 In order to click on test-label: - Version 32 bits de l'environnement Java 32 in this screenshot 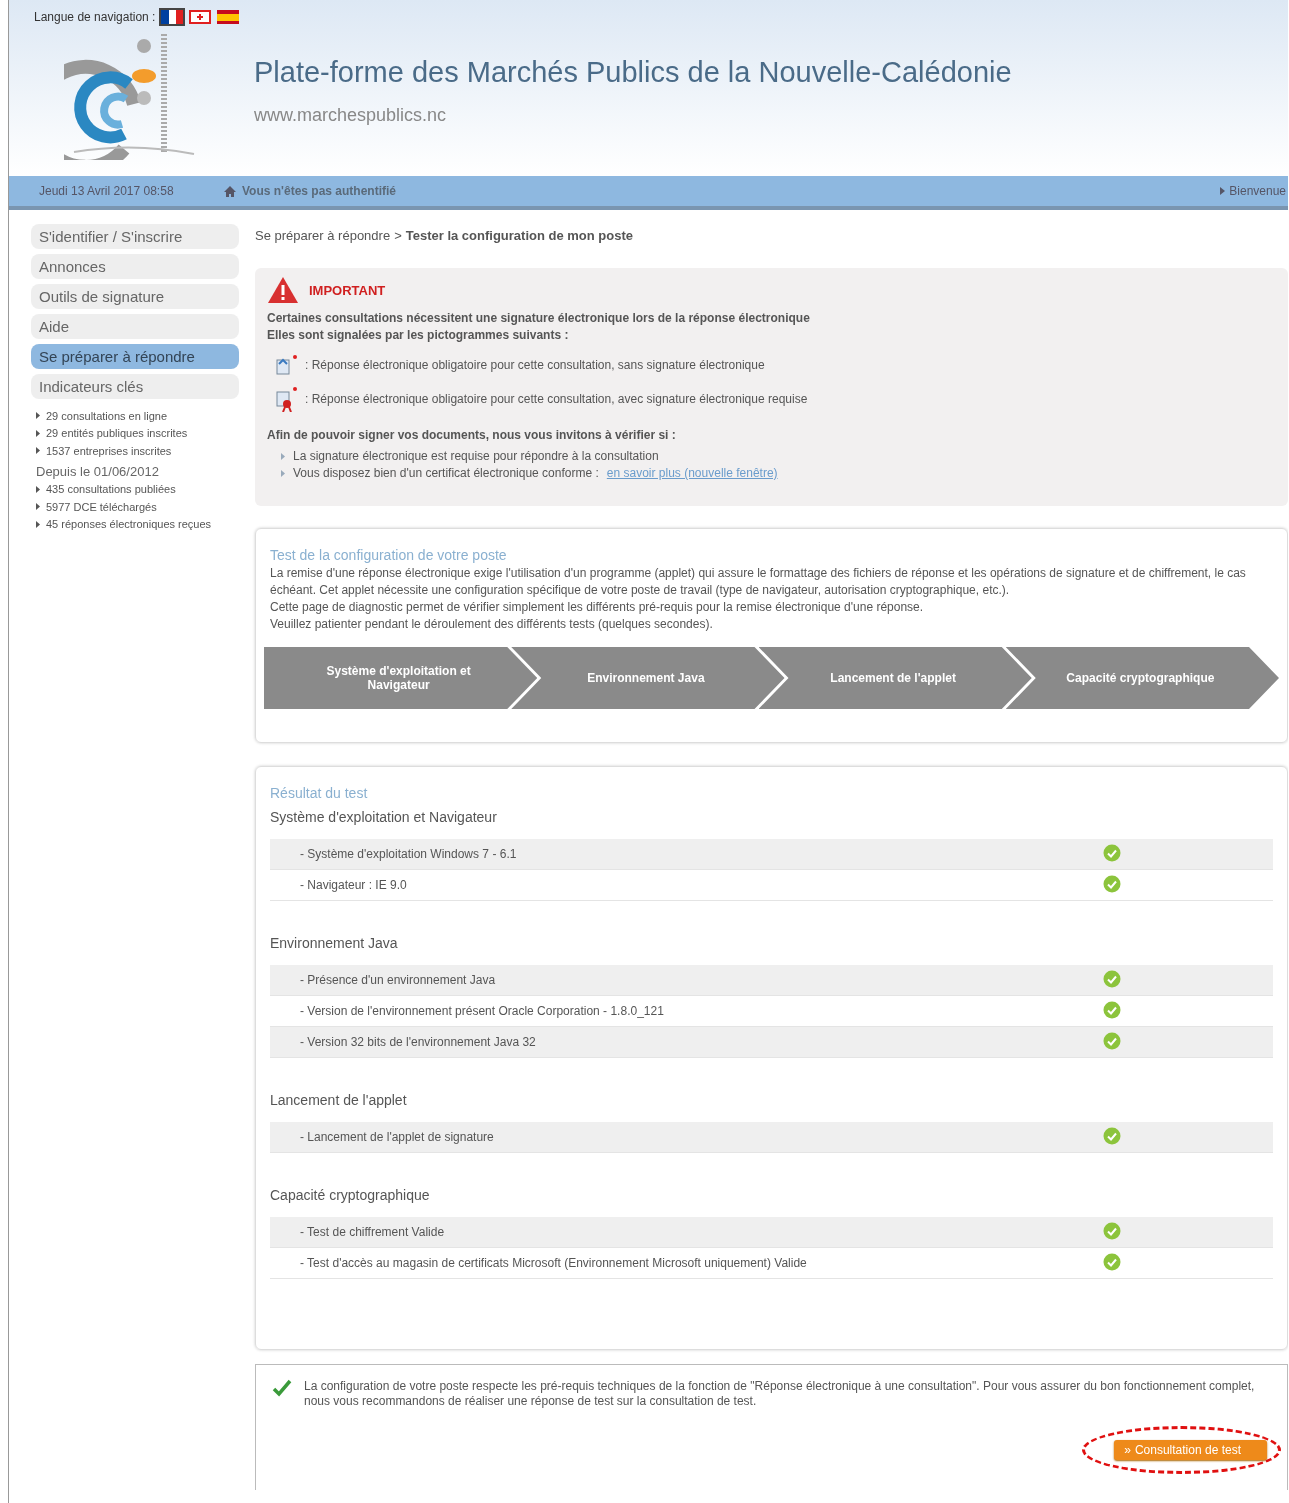, I will do `click(418, 1042)`.